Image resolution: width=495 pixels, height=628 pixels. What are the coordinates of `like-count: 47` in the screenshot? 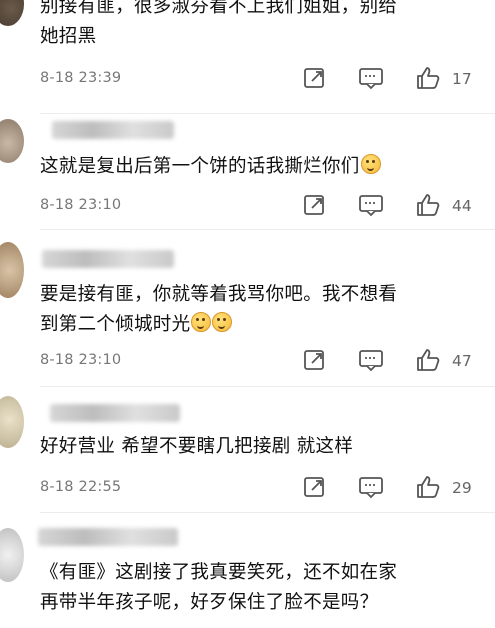 It's located at (462, 361).